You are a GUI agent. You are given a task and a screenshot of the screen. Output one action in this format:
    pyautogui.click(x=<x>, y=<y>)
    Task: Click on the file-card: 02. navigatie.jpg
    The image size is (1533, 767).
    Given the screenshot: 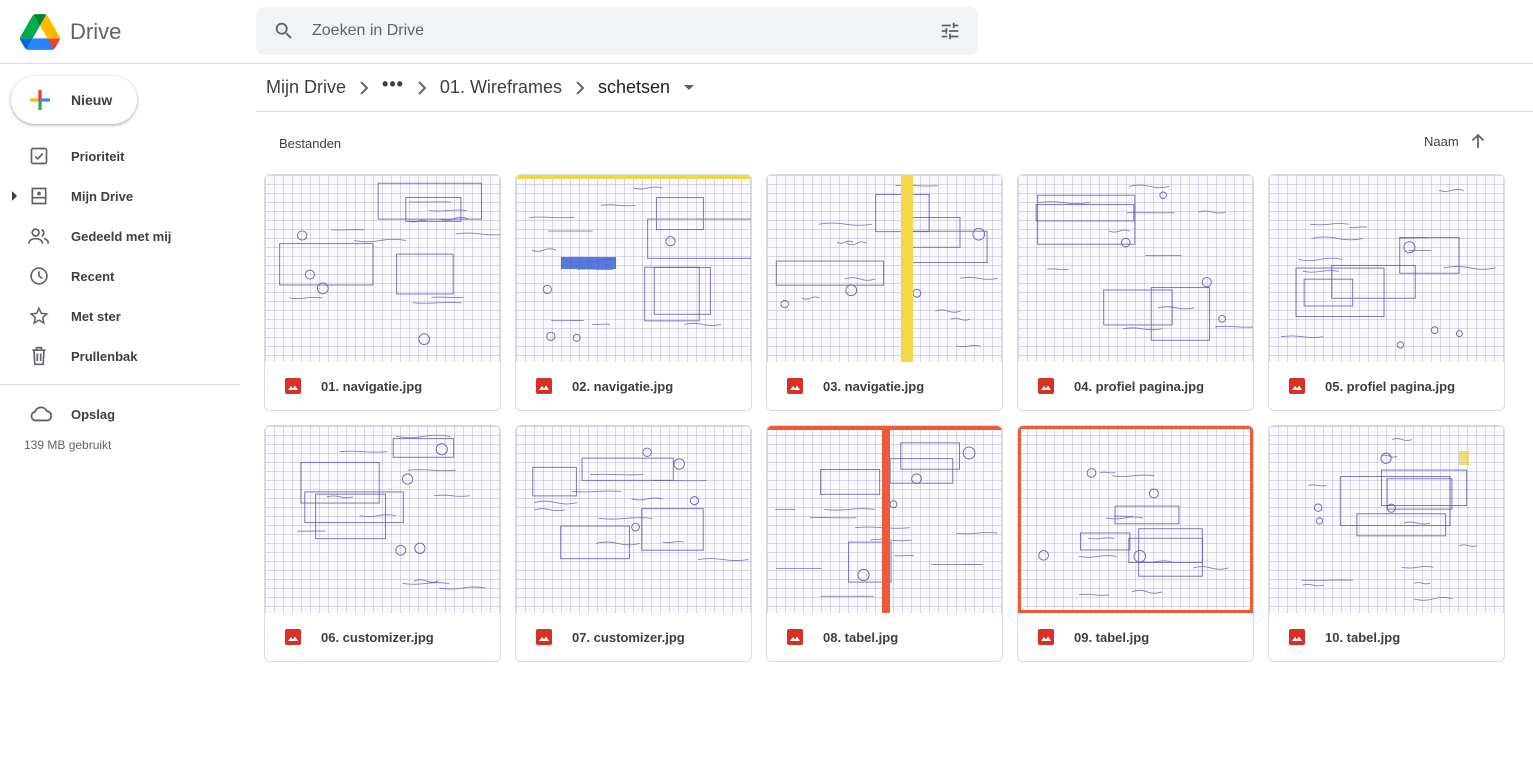 What is the action you would take?
    pyautogui.click(x=633, y=292)
    